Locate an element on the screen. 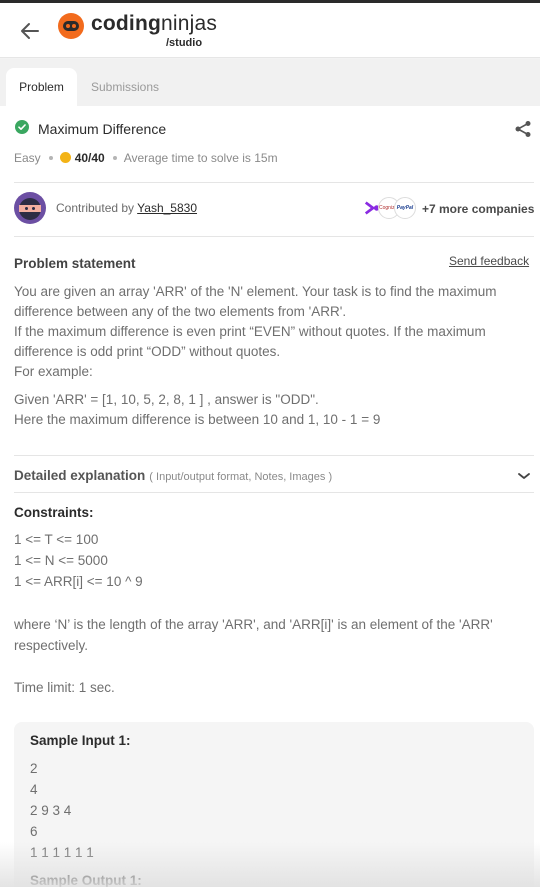 The width and height of the screenshot is (540, 887). constraints-heading: Constraints: is located at coordinates (54, 512).